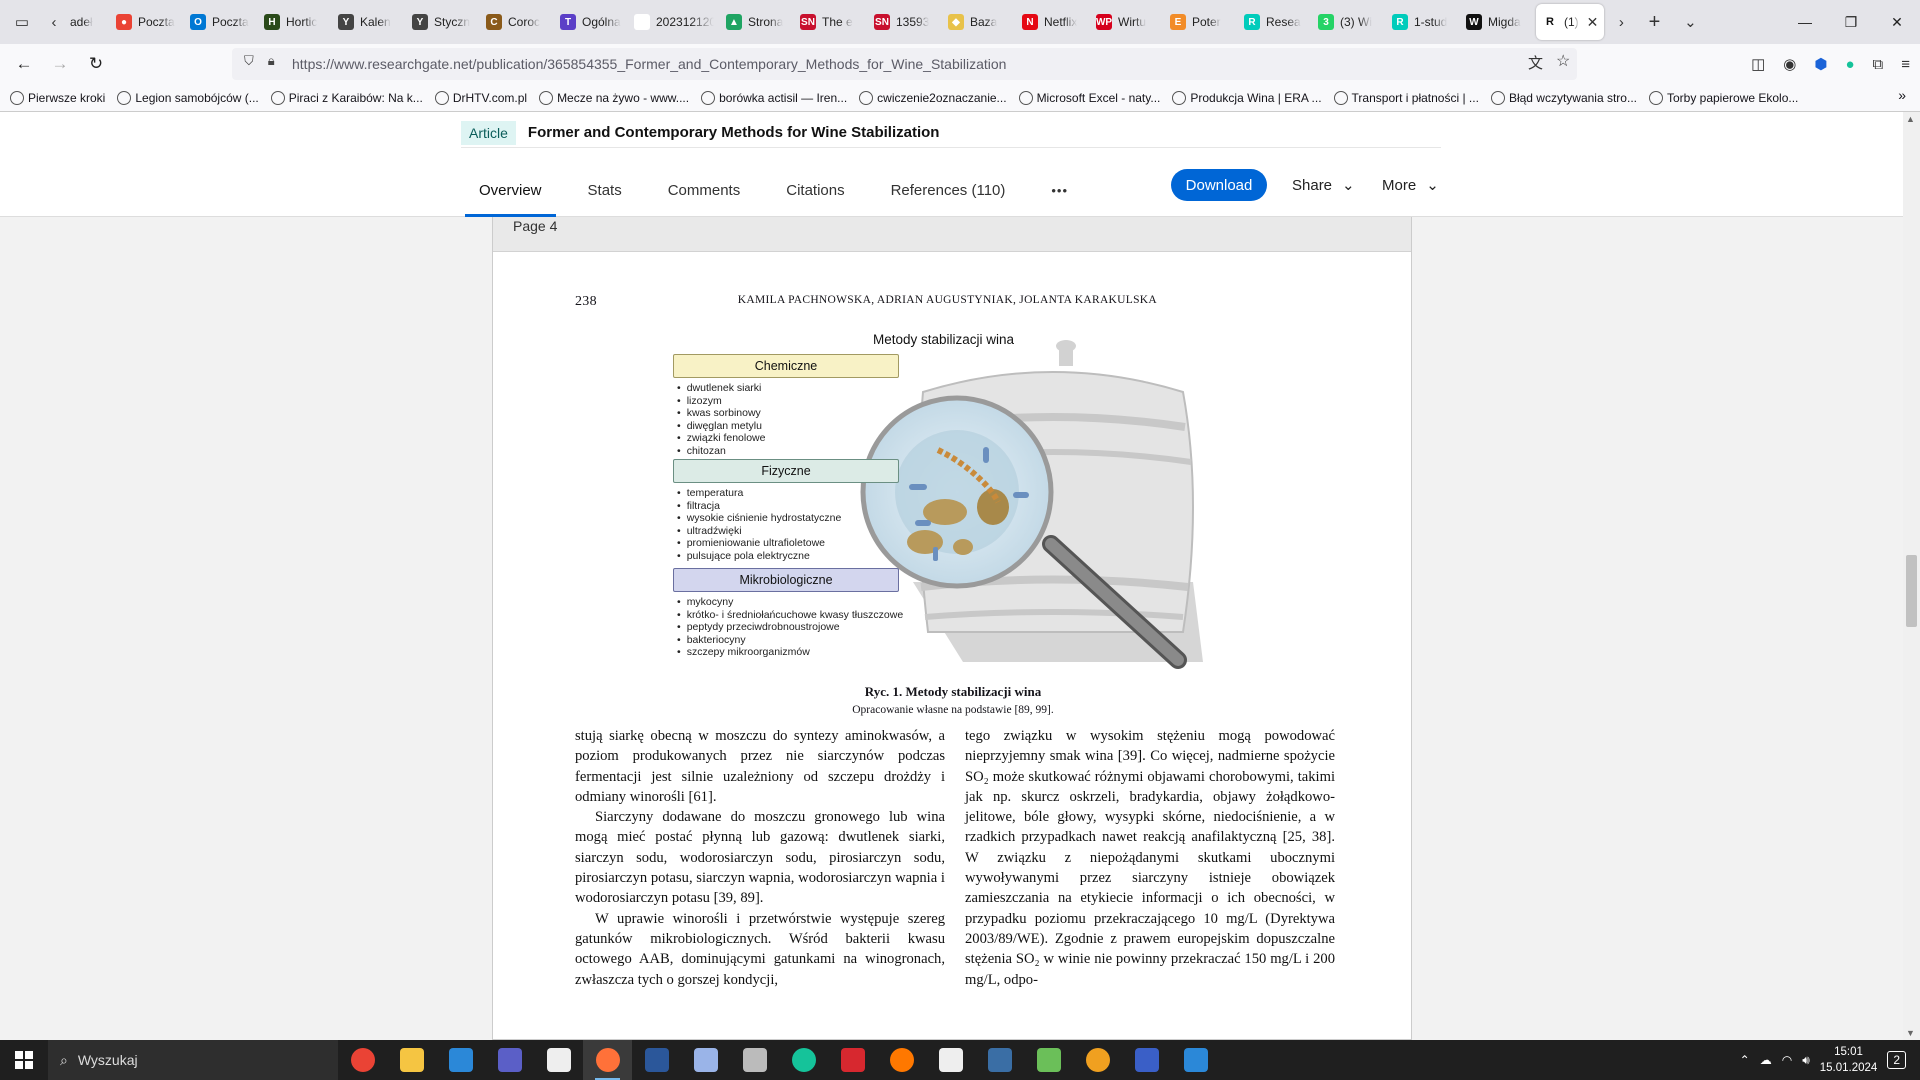 The height and width of the screenshot is (1080, 1920). I want to click on tab-active: R (1) ✕, so click(1570, 22).